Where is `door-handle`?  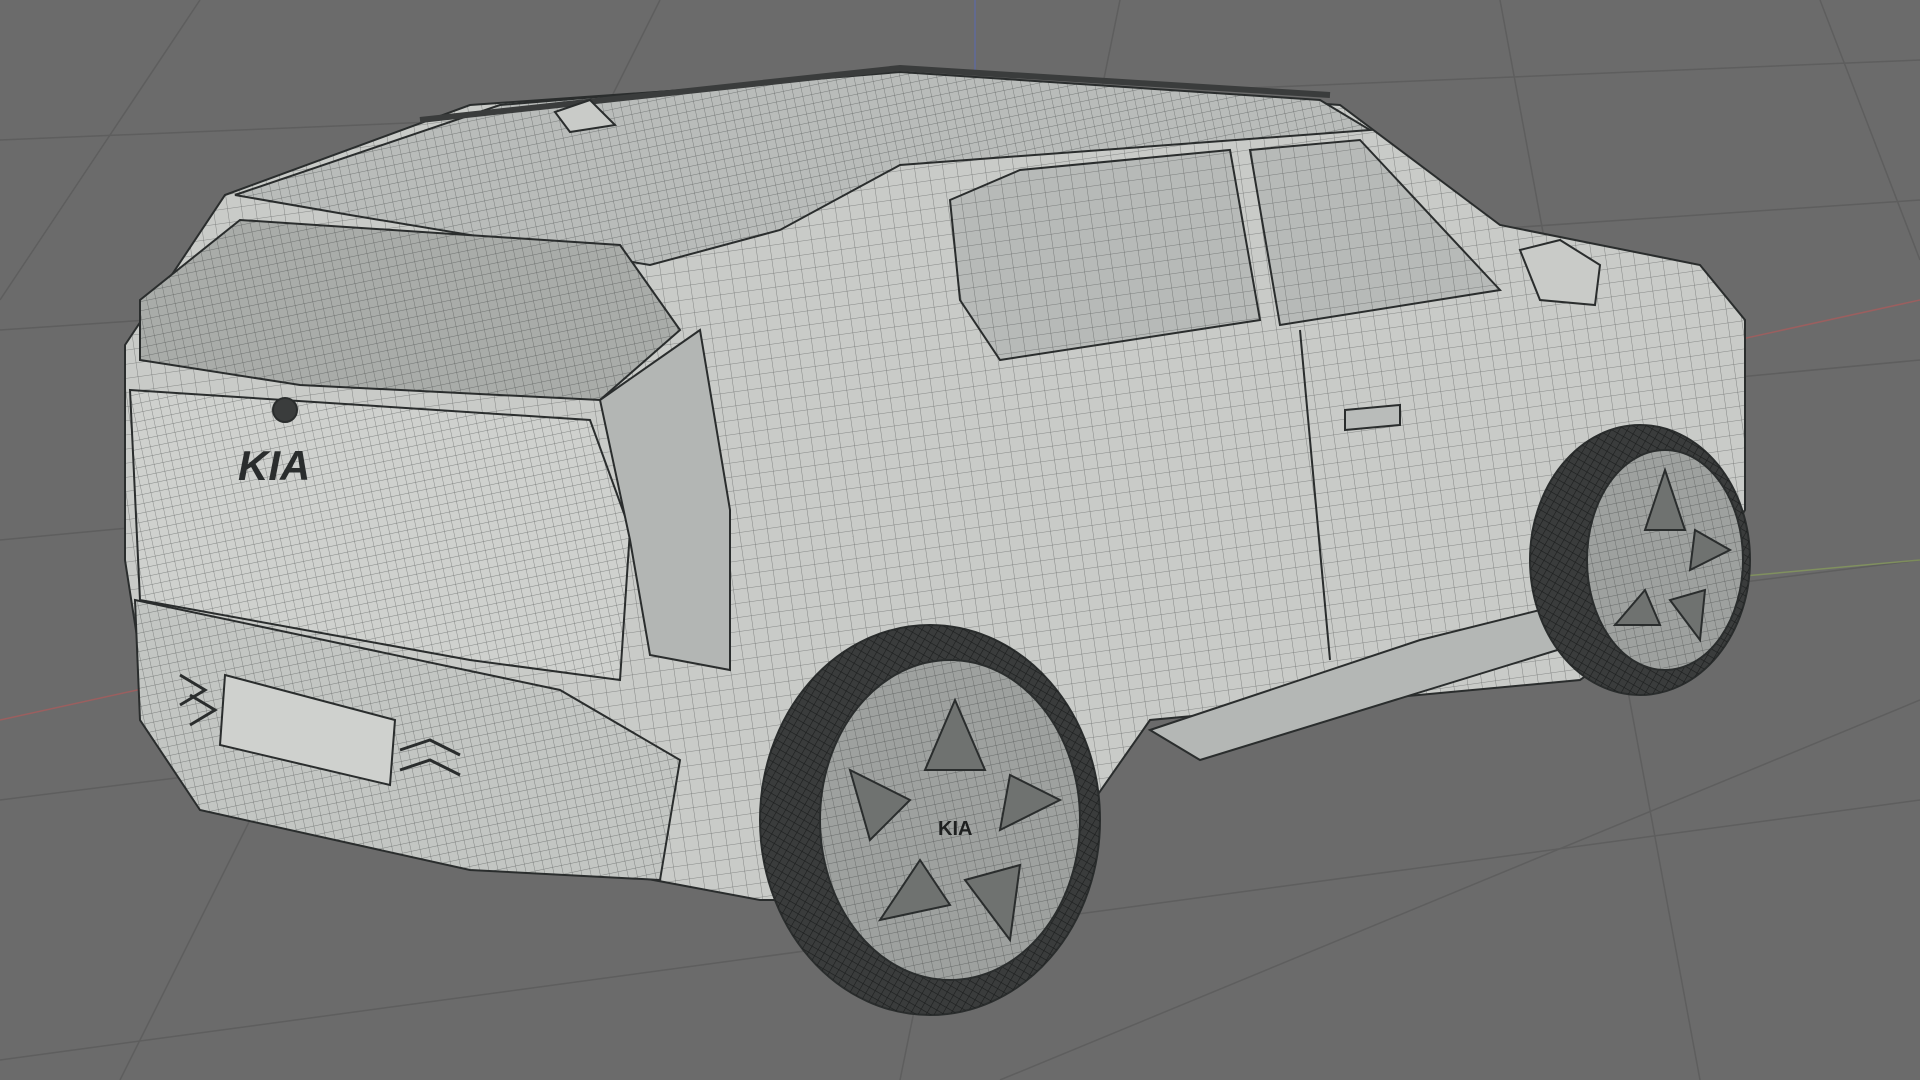 door-handle is located at coordinates (1372, 417).